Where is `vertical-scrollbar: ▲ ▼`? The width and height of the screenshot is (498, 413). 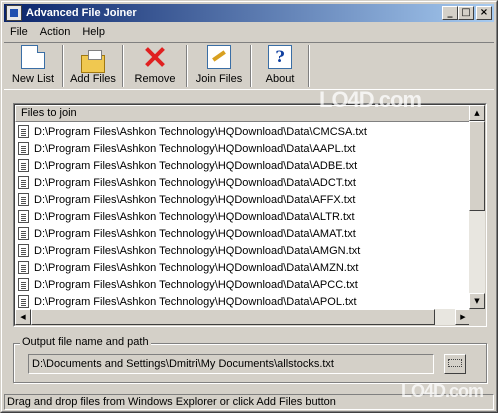
vertical-scrollbar: ▲ ▼ is located at coordinates (477, 207).